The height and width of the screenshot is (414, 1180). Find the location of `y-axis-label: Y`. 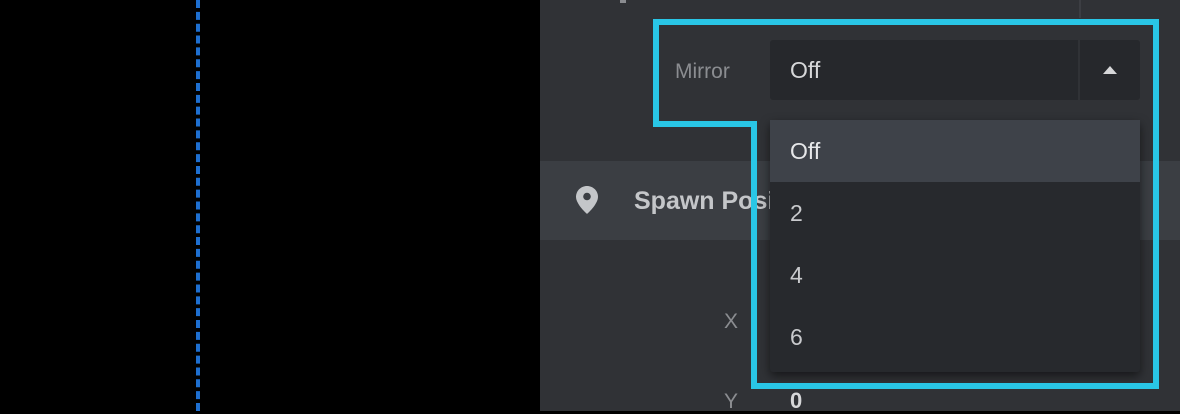

y-axis-label: Y is located at coordinates (731, 401).